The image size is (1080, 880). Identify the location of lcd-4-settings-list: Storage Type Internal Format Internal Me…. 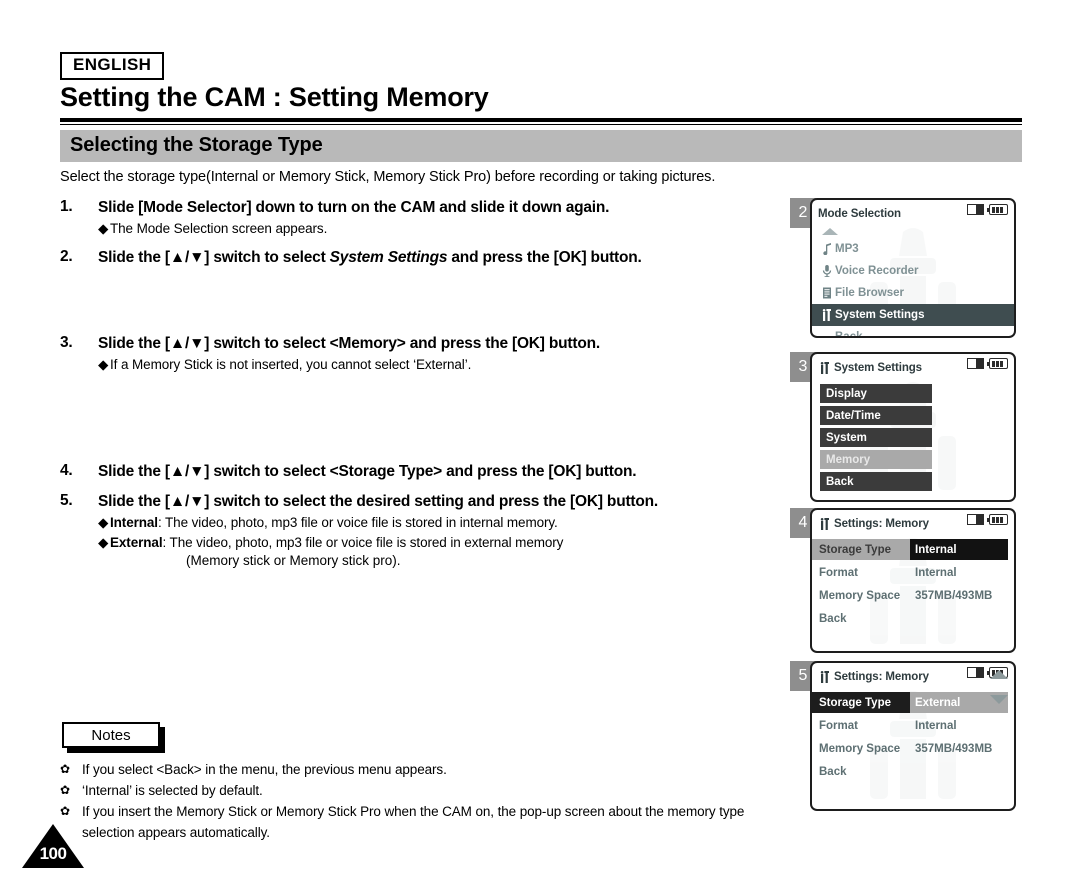
(913, 581).